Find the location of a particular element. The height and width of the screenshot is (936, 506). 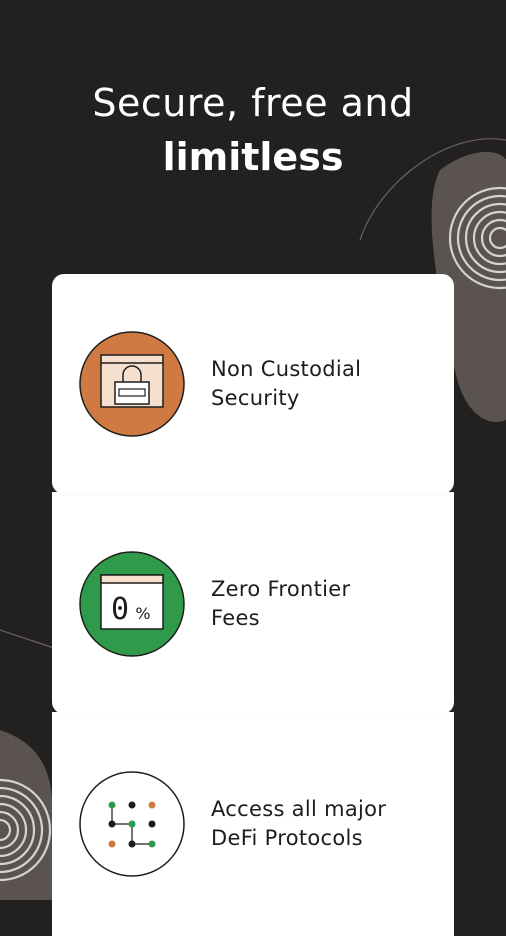

title-line-2: limitless is located at coordinates (253, 157).